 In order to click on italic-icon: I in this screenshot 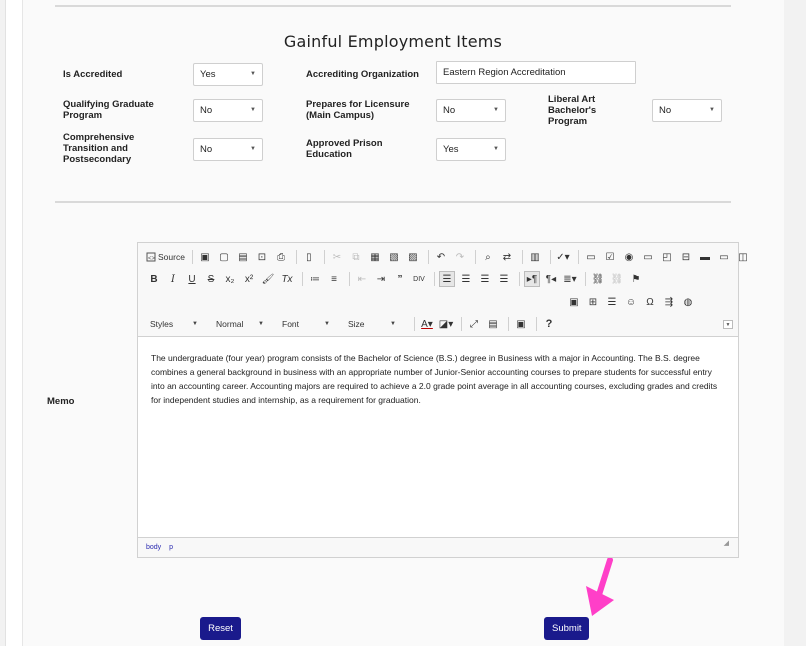, I will do `click(173, 279)`.